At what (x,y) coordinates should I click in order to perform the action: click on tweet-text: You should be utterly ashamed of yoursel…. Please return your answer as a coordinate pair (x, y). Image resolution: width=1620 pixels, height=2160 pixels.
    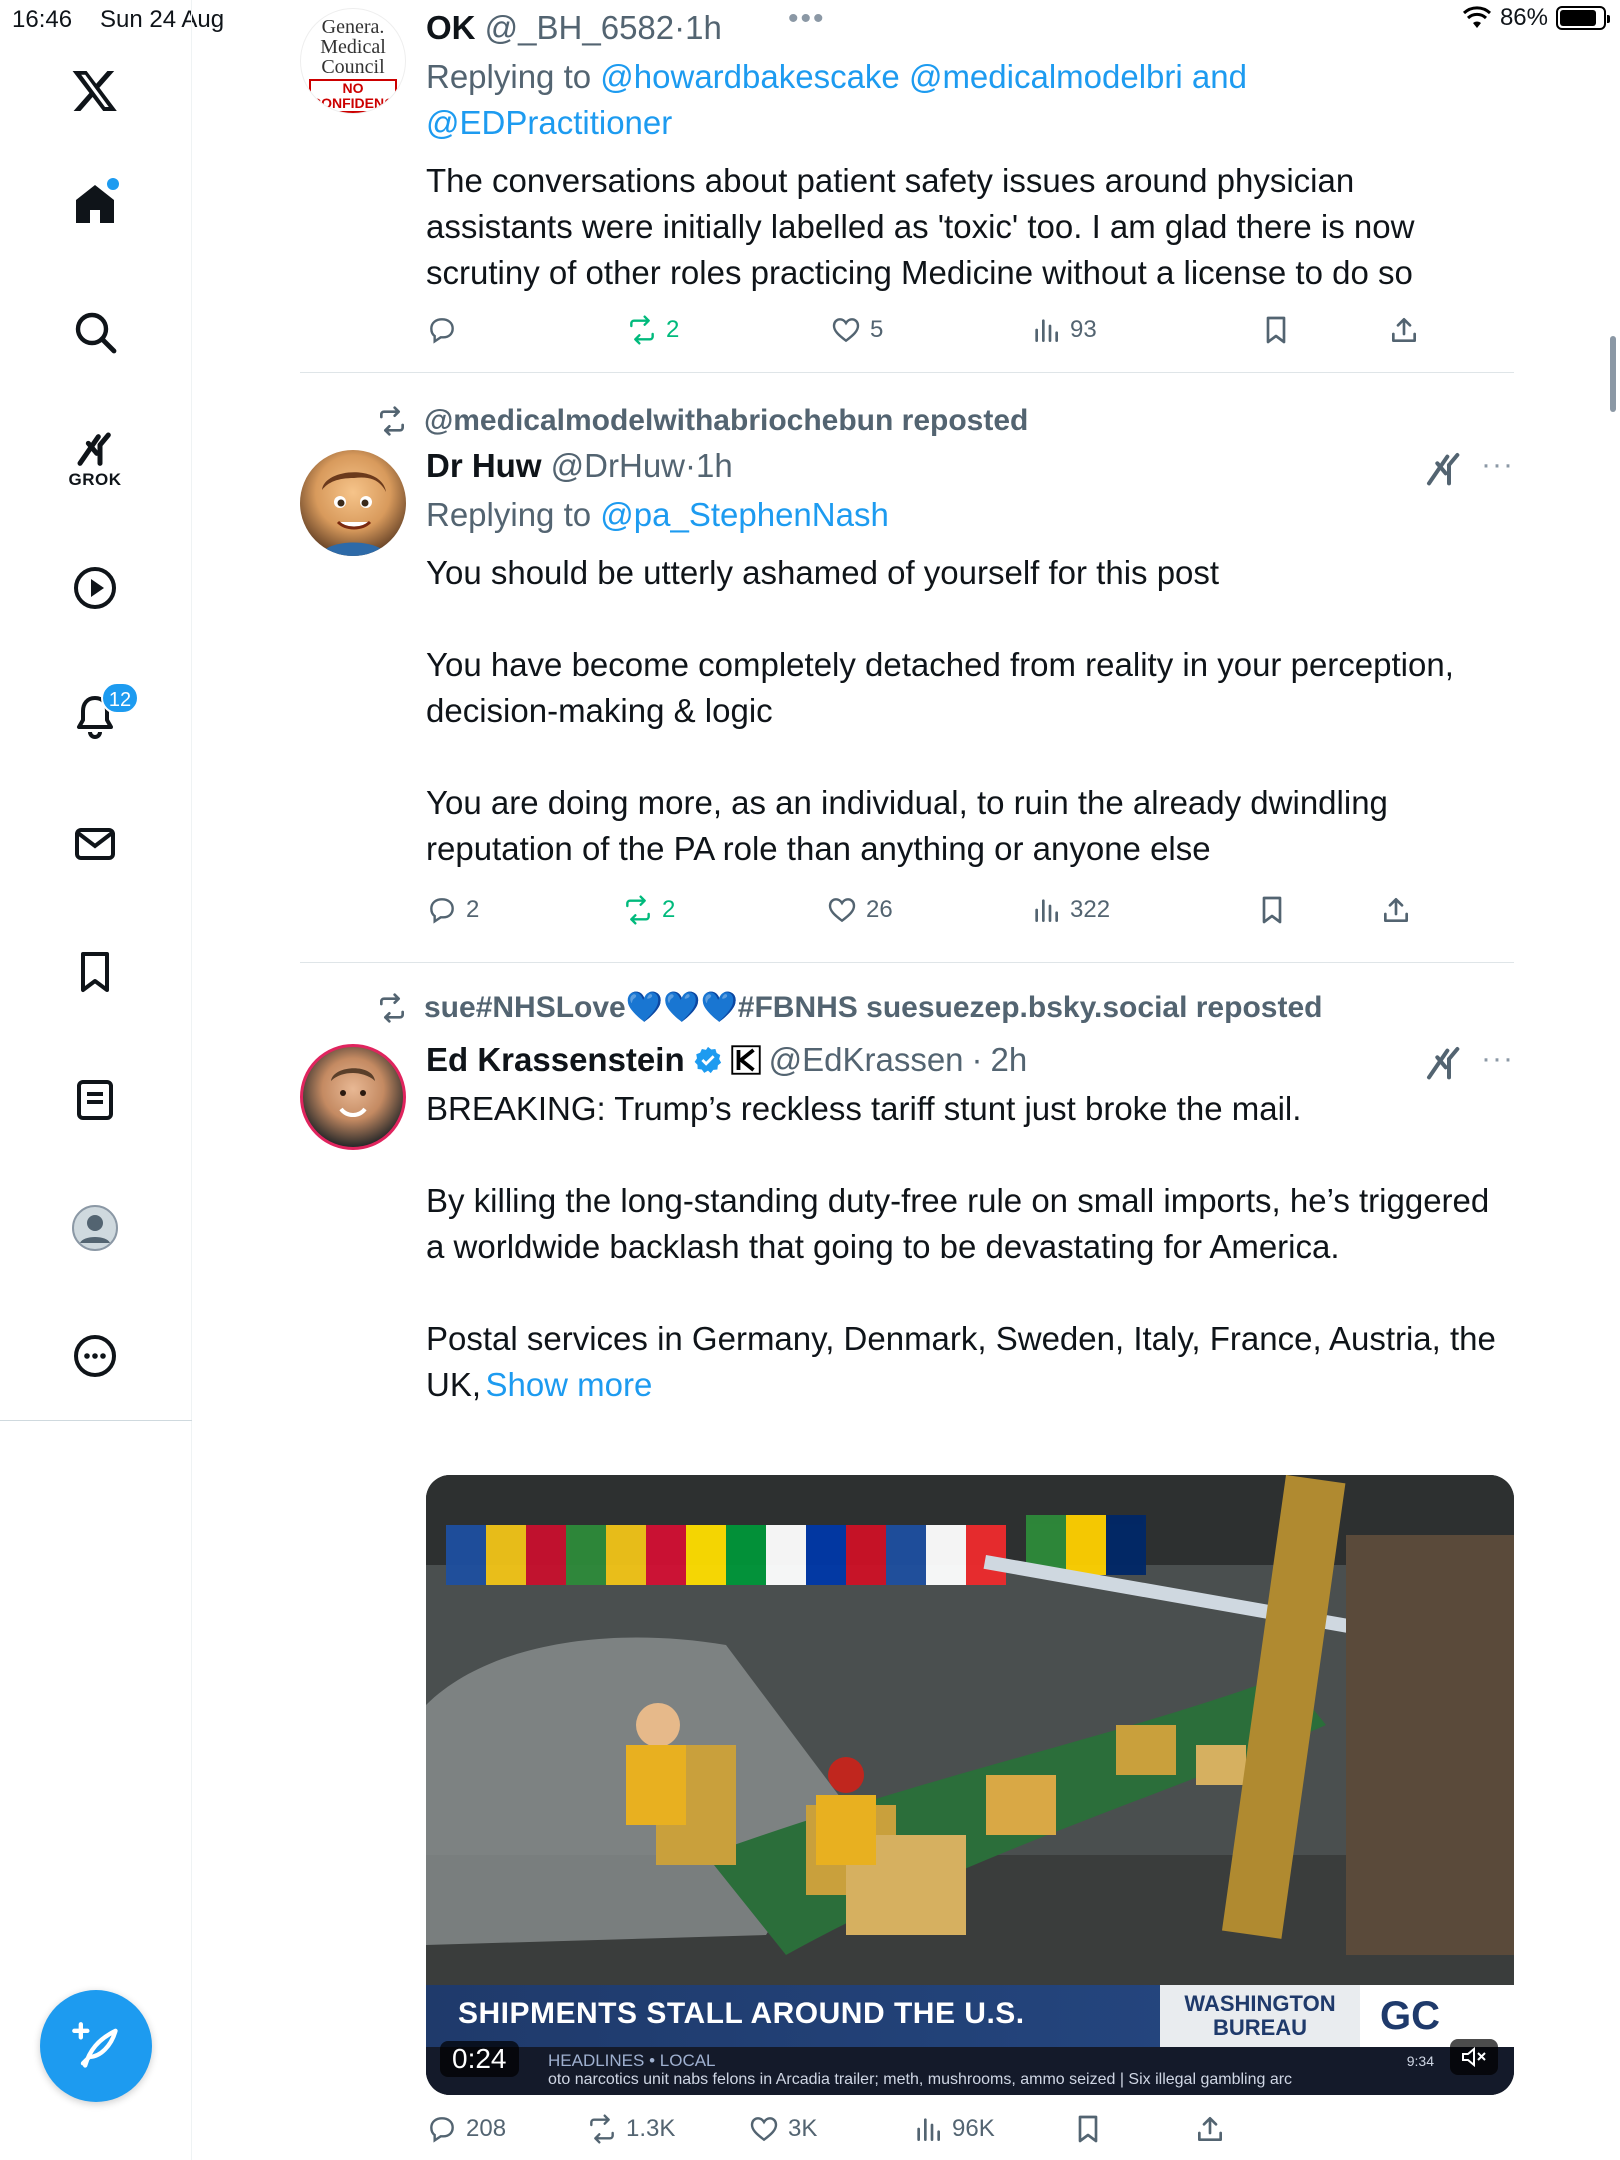
    Looking at the image, I should click on (940, 710).